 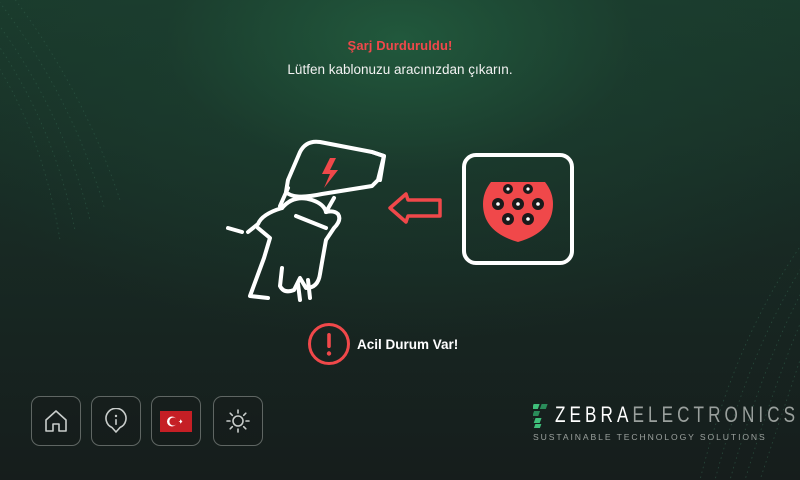 I want to click on status-title: Şarj Durduruldu!, so click(x=400, y=45).